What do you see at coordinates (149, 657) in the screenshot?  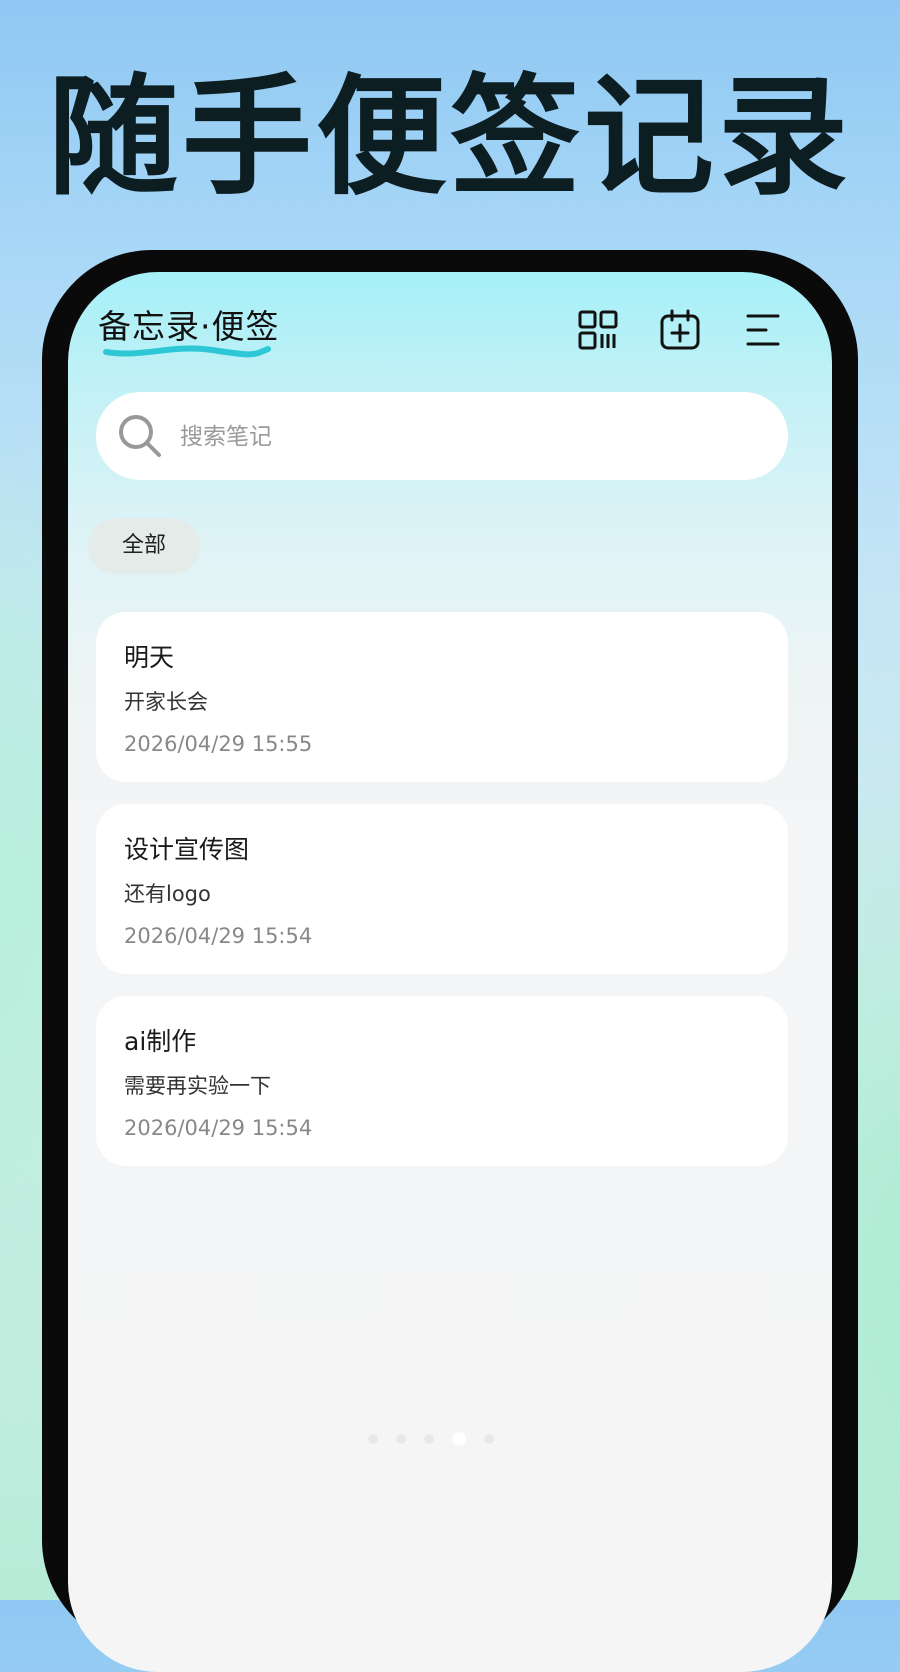 I see `note-title: 明天` at bounding box center [149, 657].